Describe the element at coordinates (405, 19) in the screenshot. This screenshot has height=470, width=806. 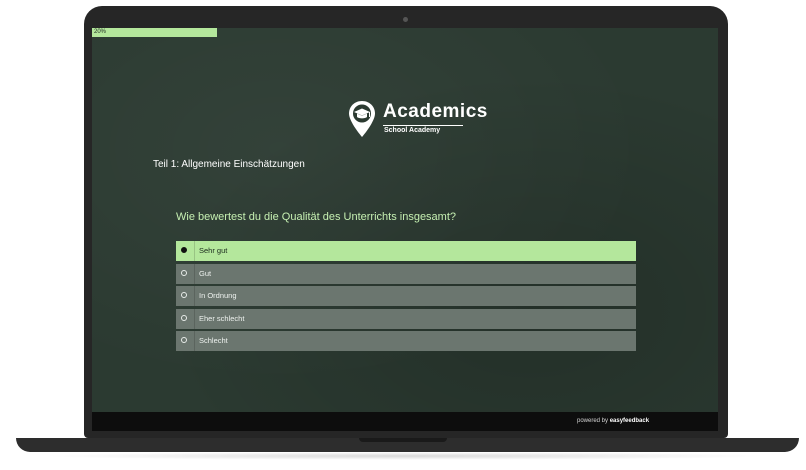
I see `camera-icon` at that location.